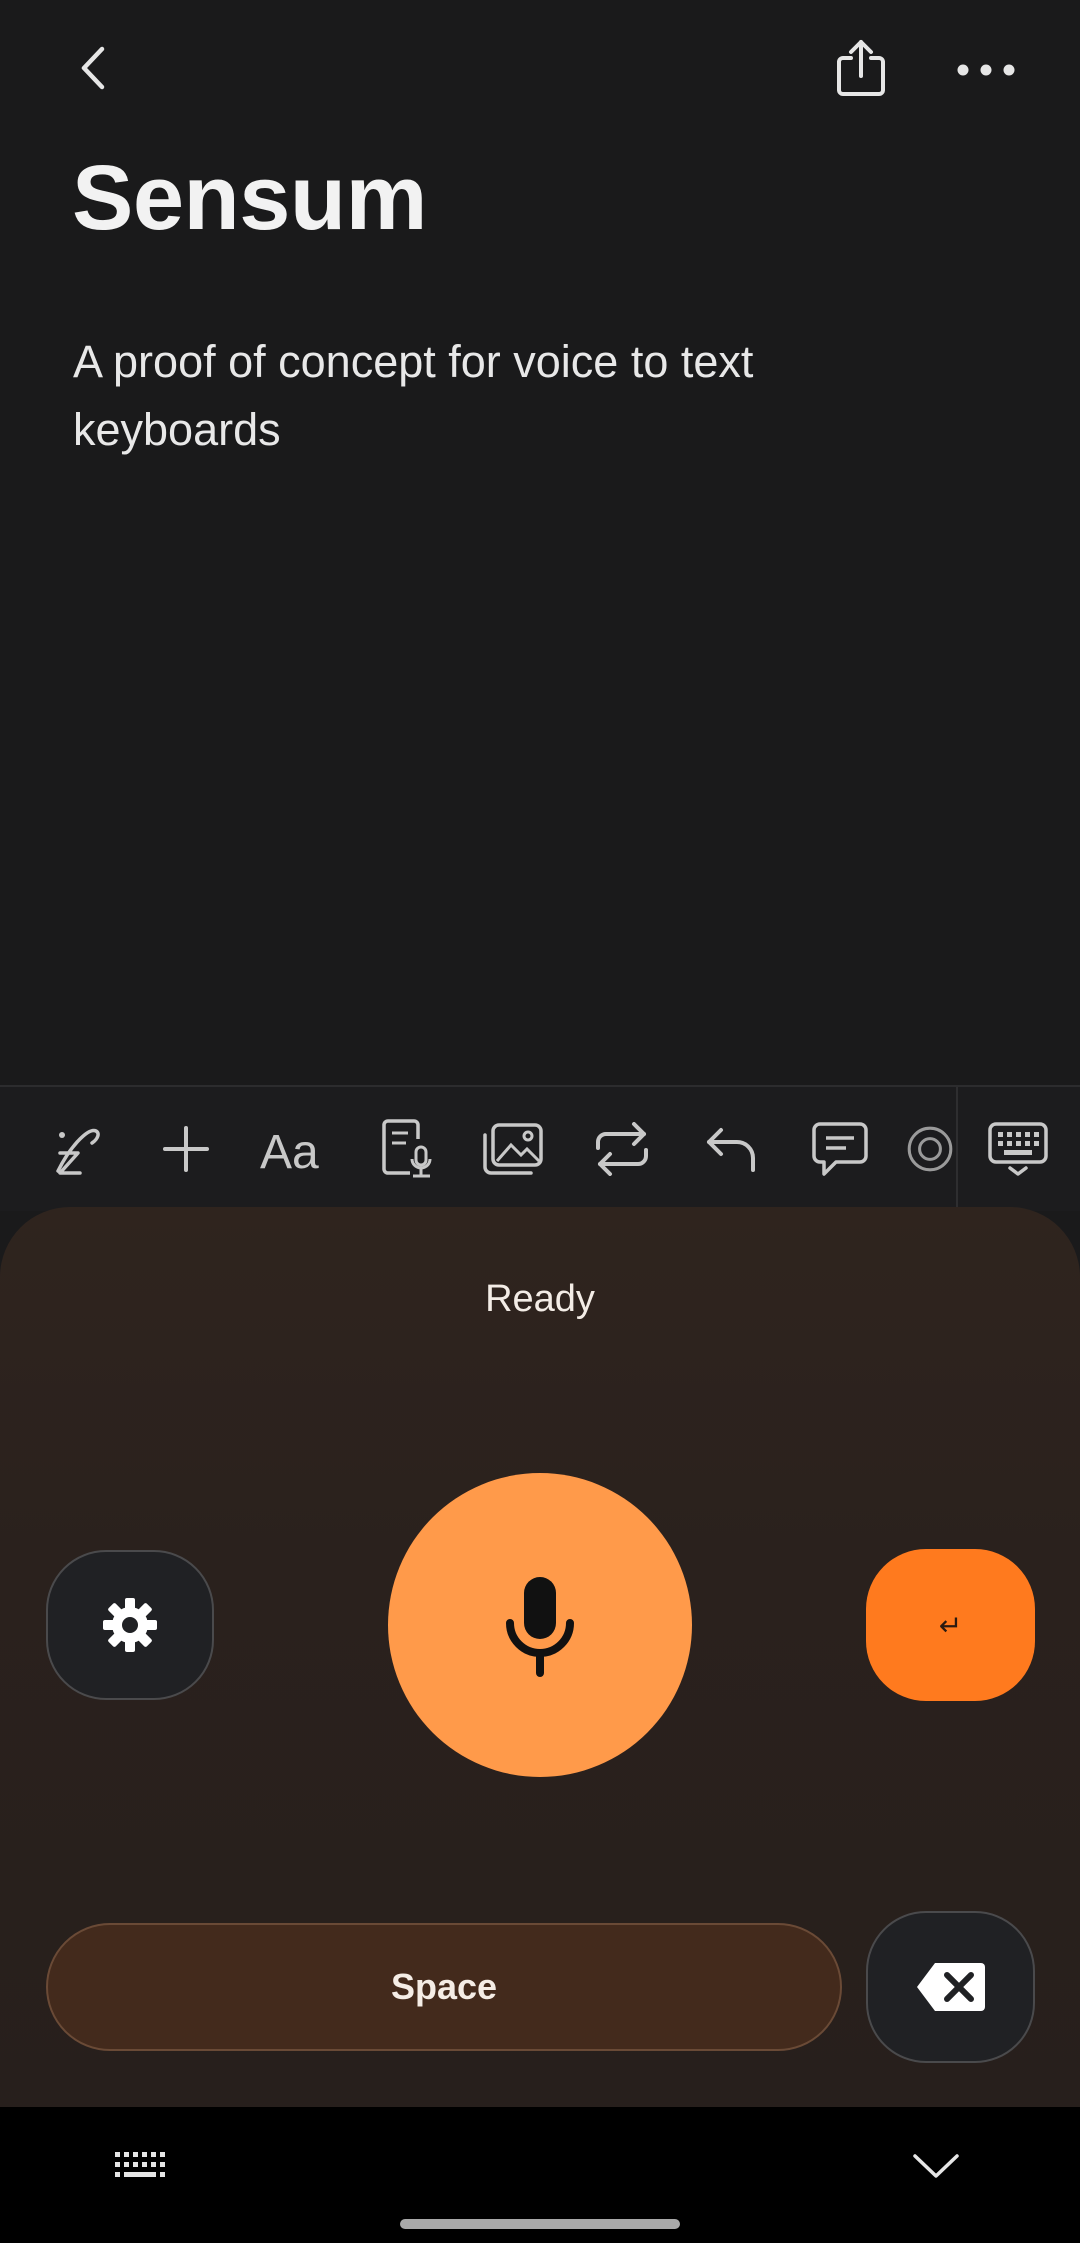 The width and height of the screenshot is (1080, 2243). I want to click on tool-add, so click(186, 1149).